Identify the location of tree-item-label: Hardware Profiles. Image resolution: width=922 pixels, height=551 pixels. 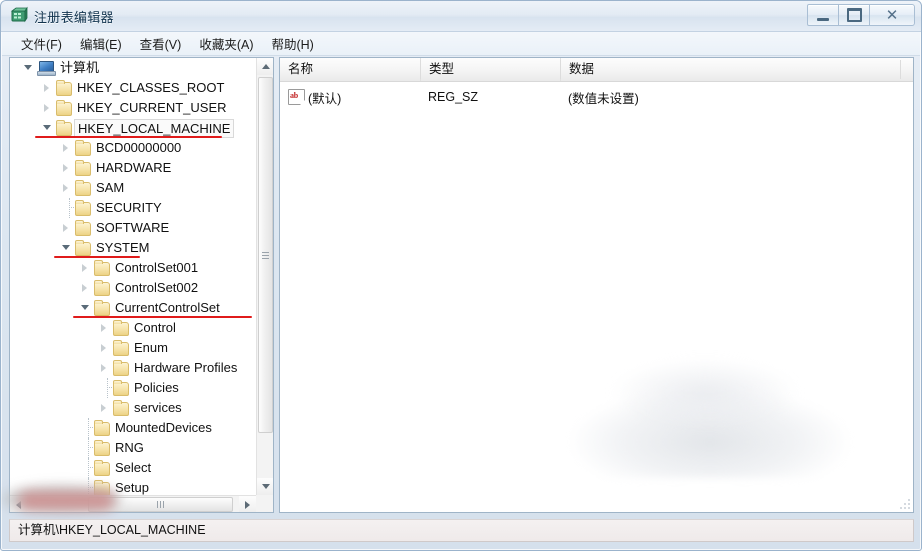
(186, 367).